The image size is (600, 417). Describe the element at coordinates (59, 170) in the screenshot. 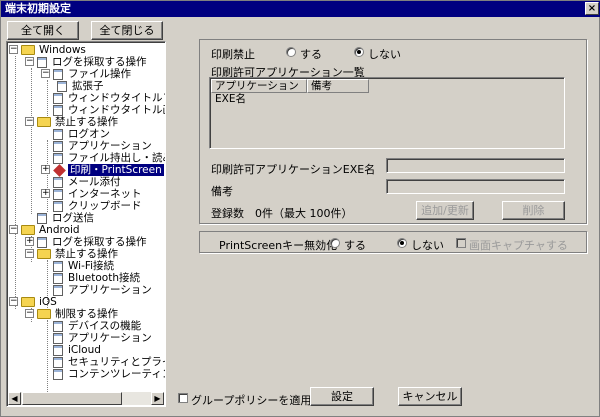

I see `print-icon` at that location.